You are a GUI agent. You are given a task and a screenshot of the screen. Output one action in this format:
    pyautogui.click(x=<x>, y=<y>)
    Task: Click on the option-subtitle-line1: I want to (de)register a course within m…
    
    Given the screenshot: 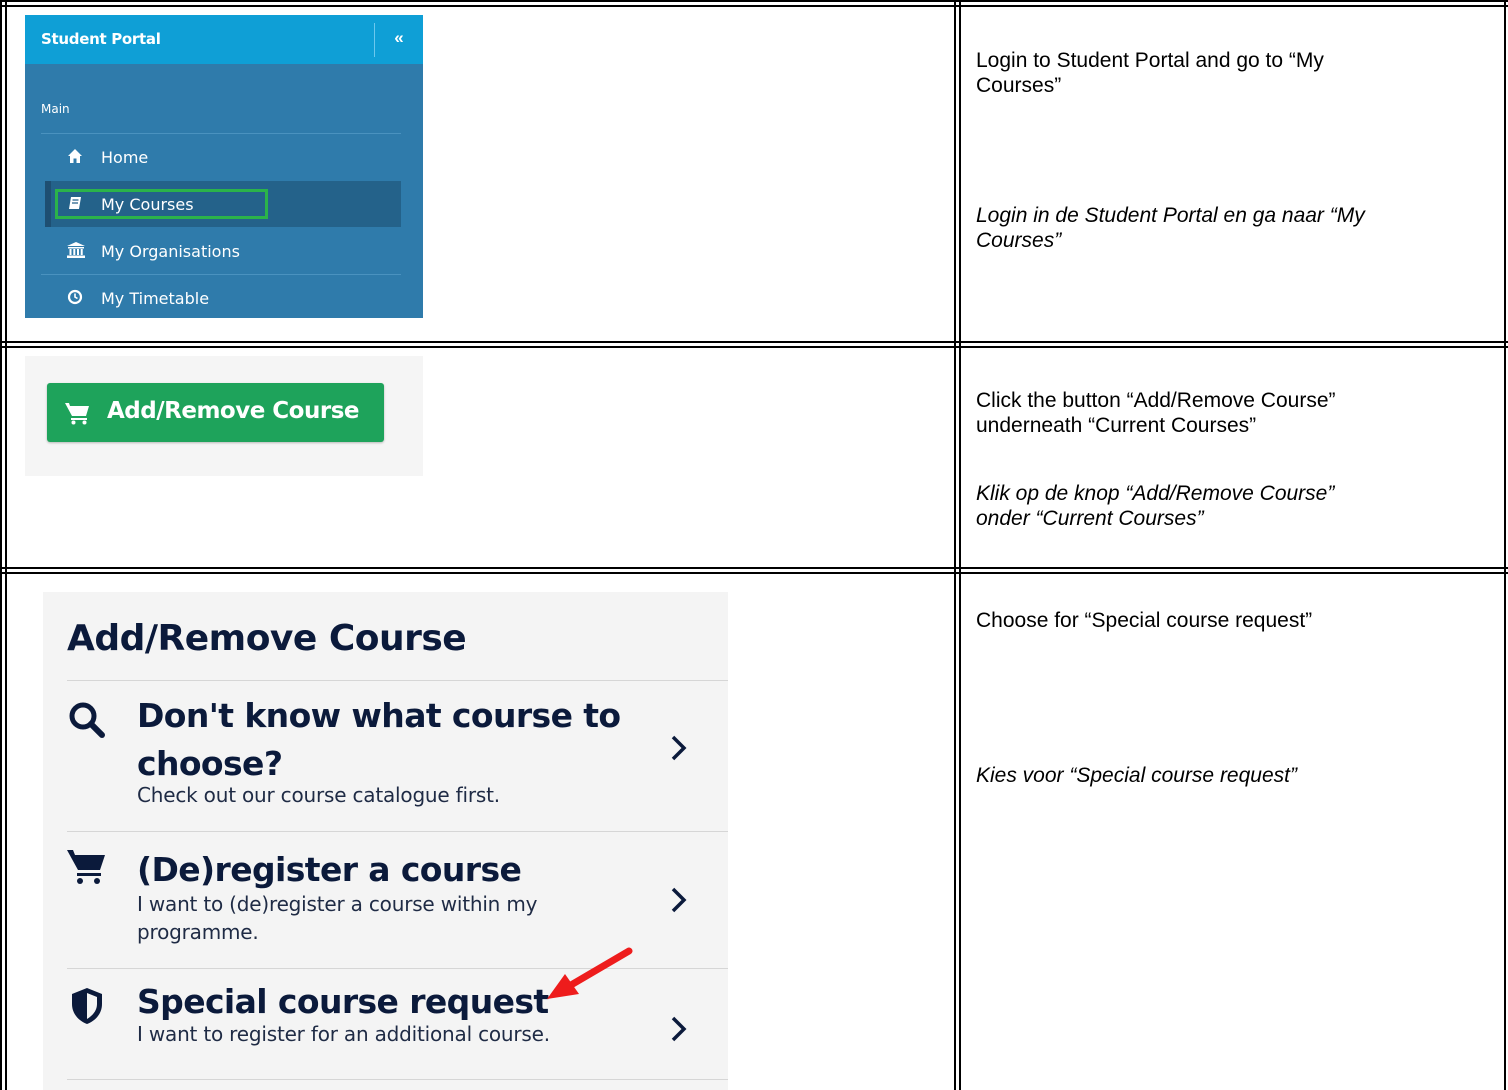 What is the action you would take?
    pyautogui.click(x=337, y=904)
    